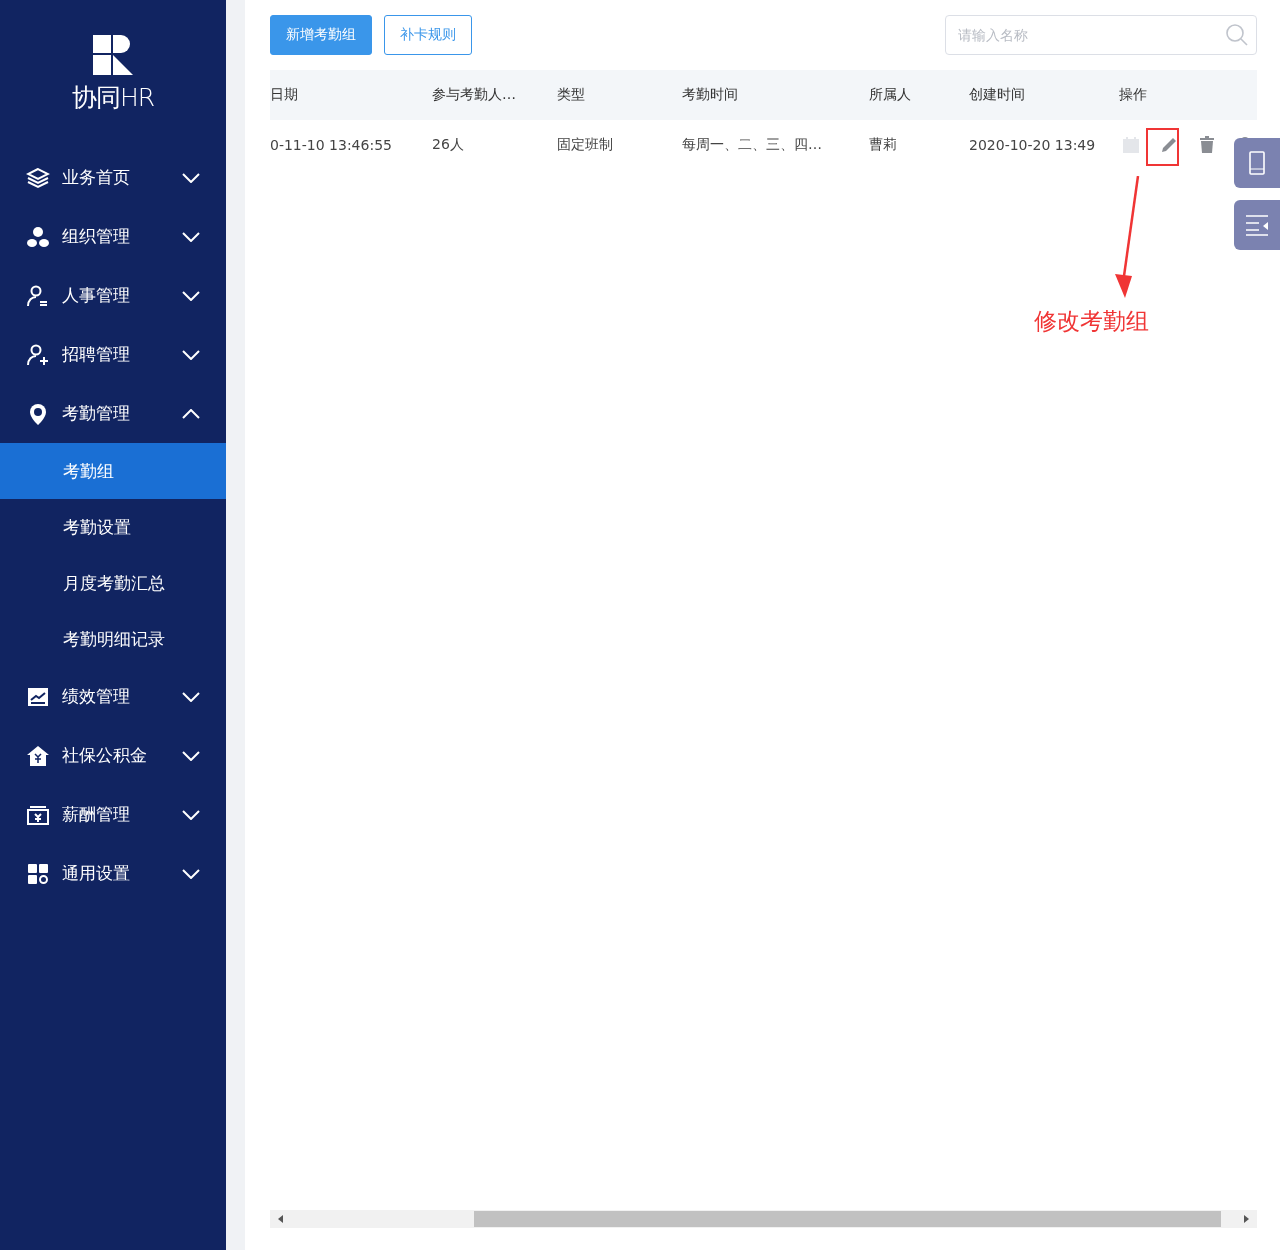  Describe the element at coordinates (619, 95) in the screenshot. I see `column-header: 类型` at that location.